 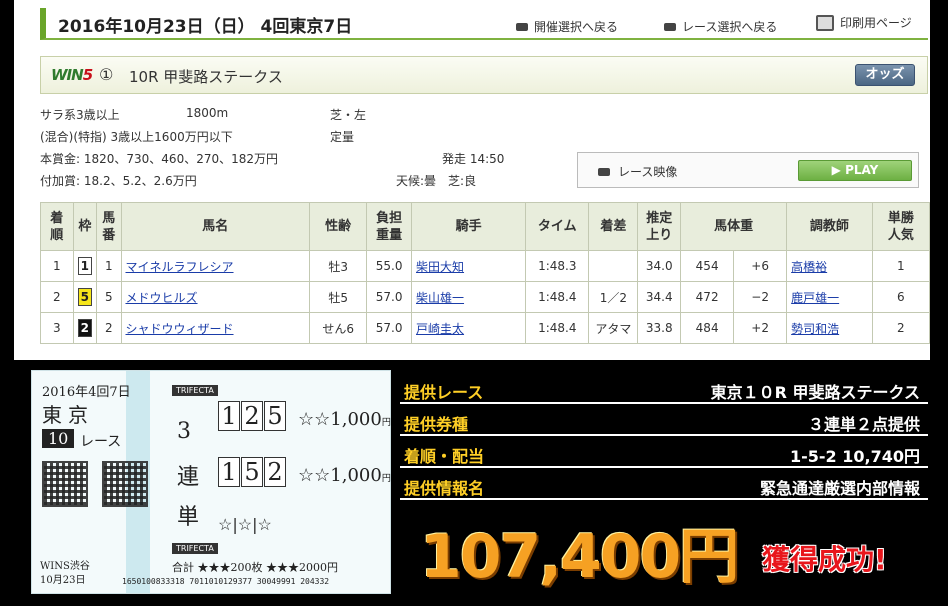 I want to click on success-banner: 獲得成功!, so click(x=824, y=559).